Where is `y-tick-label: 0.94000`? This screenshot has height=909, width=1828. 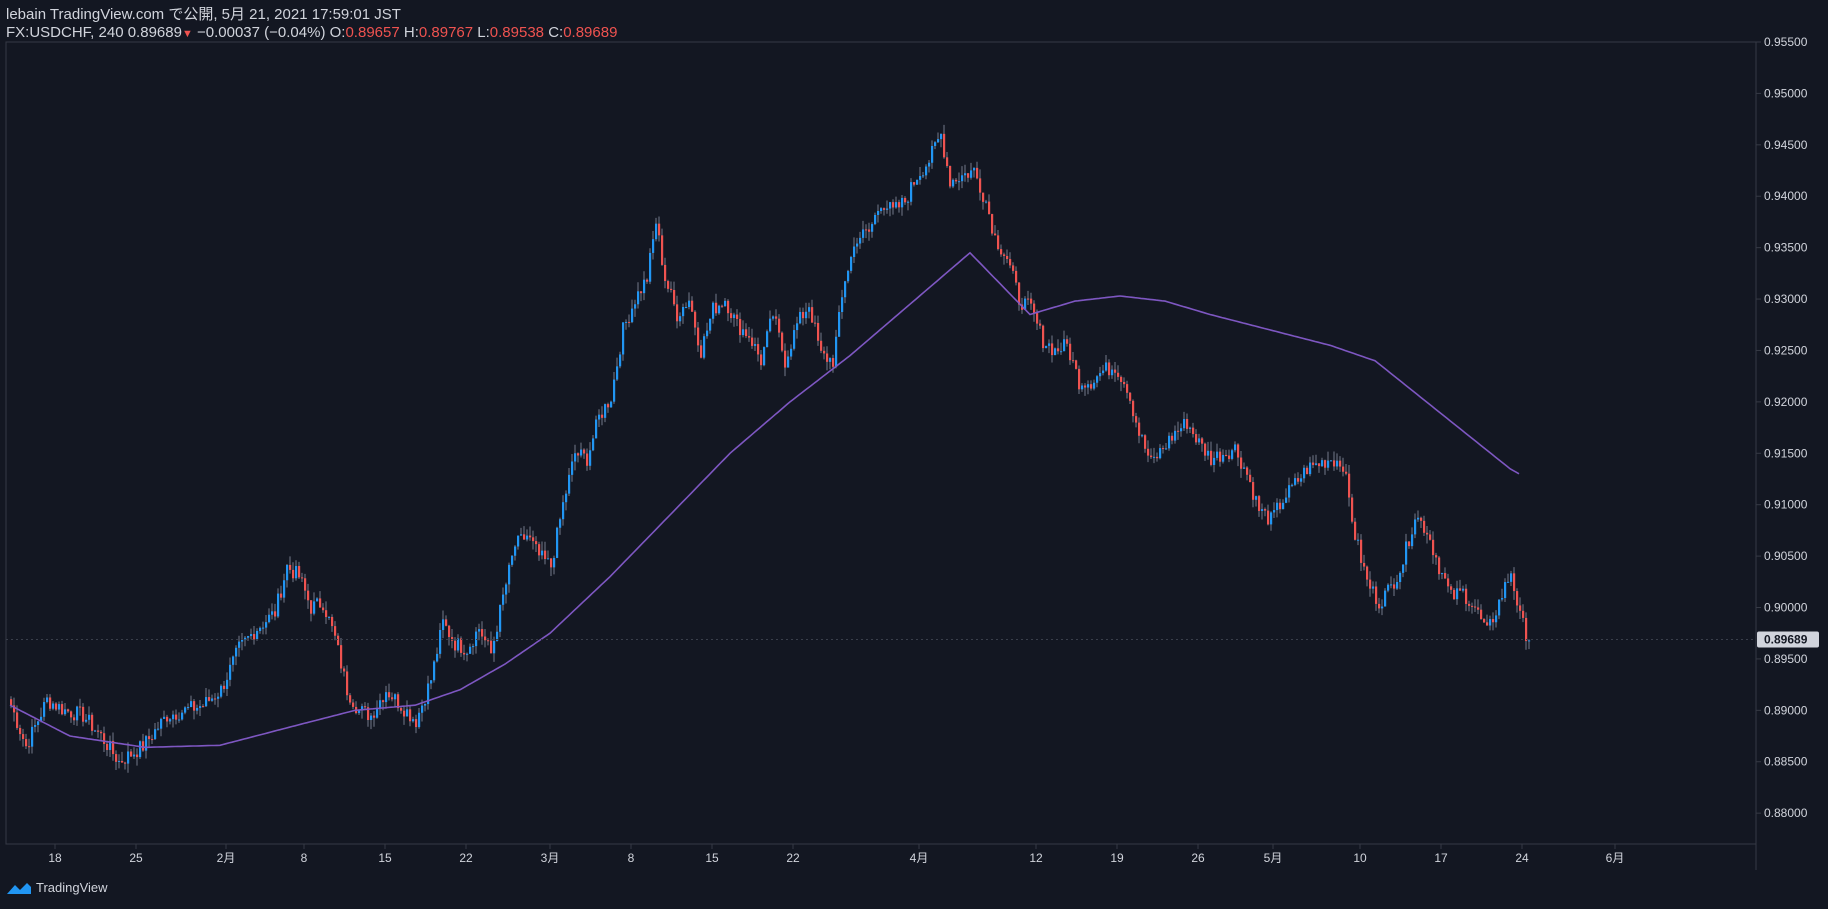
y-tick-label: 0.94000 is located at coordinates (1786, 196).